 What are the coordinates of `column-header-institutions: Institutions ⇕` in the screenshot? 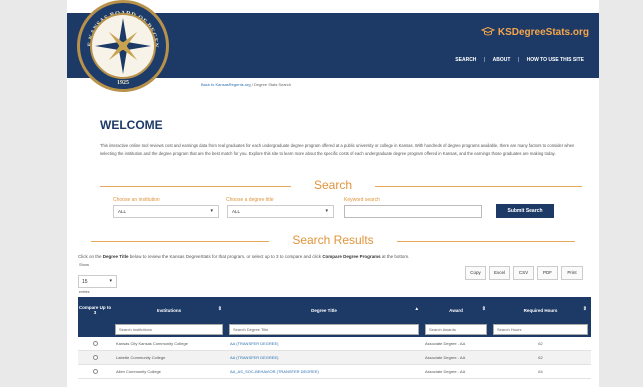 It's located at (169, 310).